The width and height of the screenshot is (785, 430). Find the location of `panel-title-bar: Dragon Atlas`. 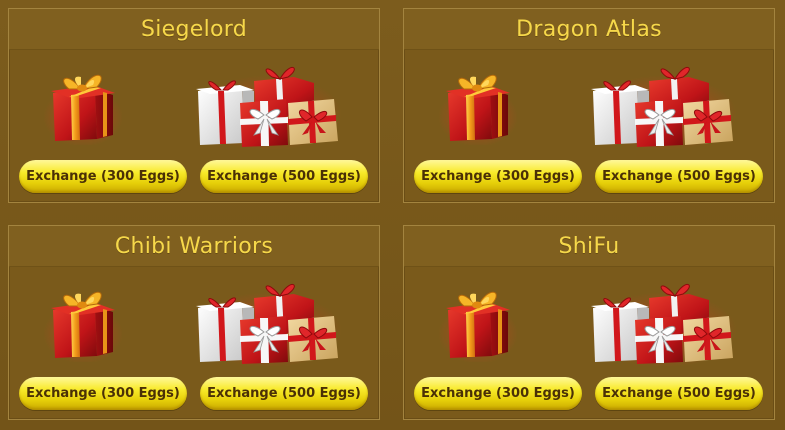

panel-title-bar: Dragon Atlas is located at coordinates (589, 29).